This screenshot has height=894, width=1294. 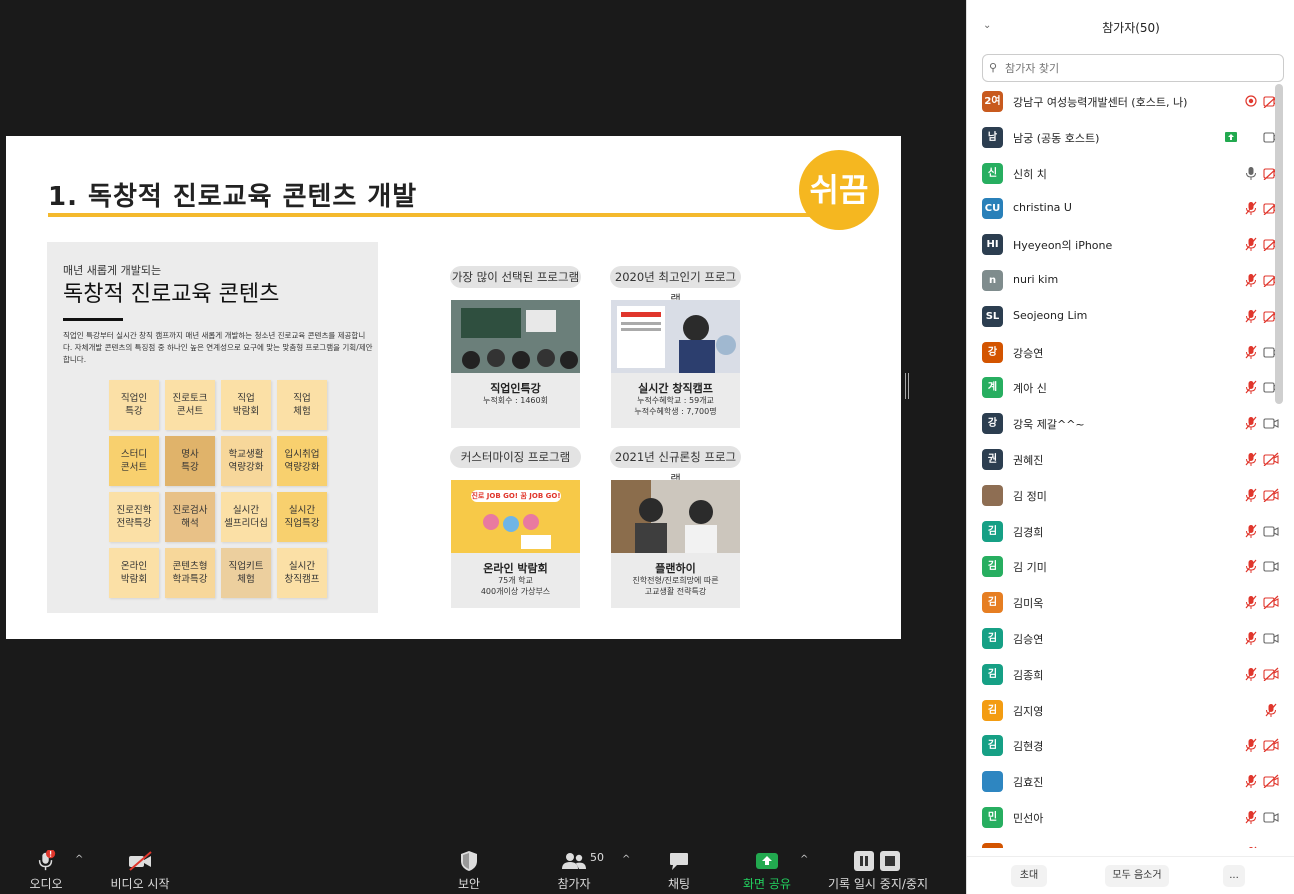 I want to click on participant-row: CU christina U, so click(x=1127, y=209).